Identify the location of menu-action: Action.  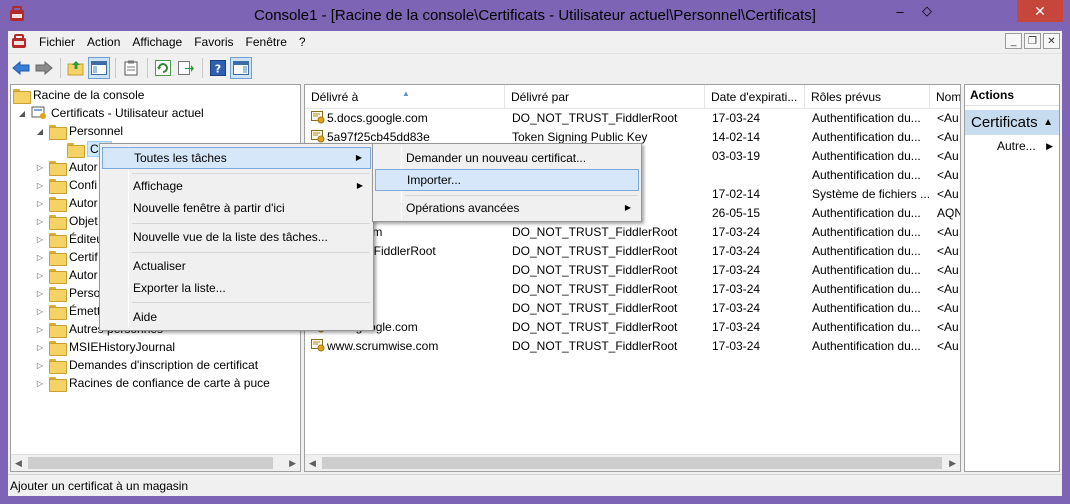
(103, 42).